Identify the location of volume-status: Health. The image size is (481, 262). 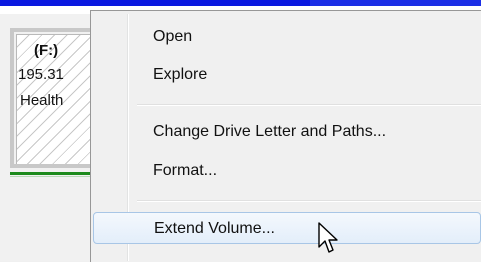
(42, 100).